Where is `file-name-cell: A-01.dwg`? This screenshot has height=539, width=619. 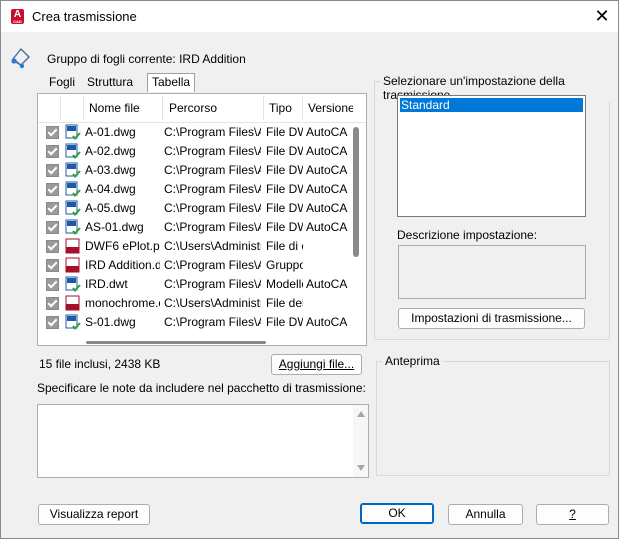 file-name-cell: A-01.dwg is located at coordinates (110, 132).